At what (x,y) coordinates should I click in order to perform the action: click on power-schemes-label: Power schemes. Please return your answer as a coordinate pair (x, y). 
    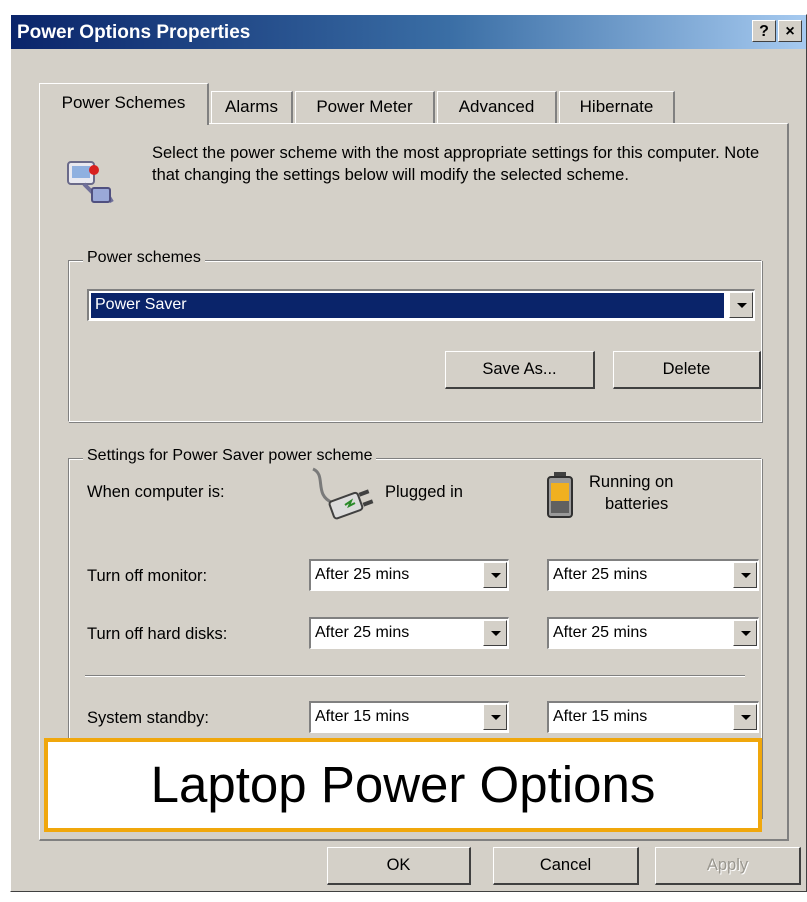
    Looking at the image, I should click on (144, 258).